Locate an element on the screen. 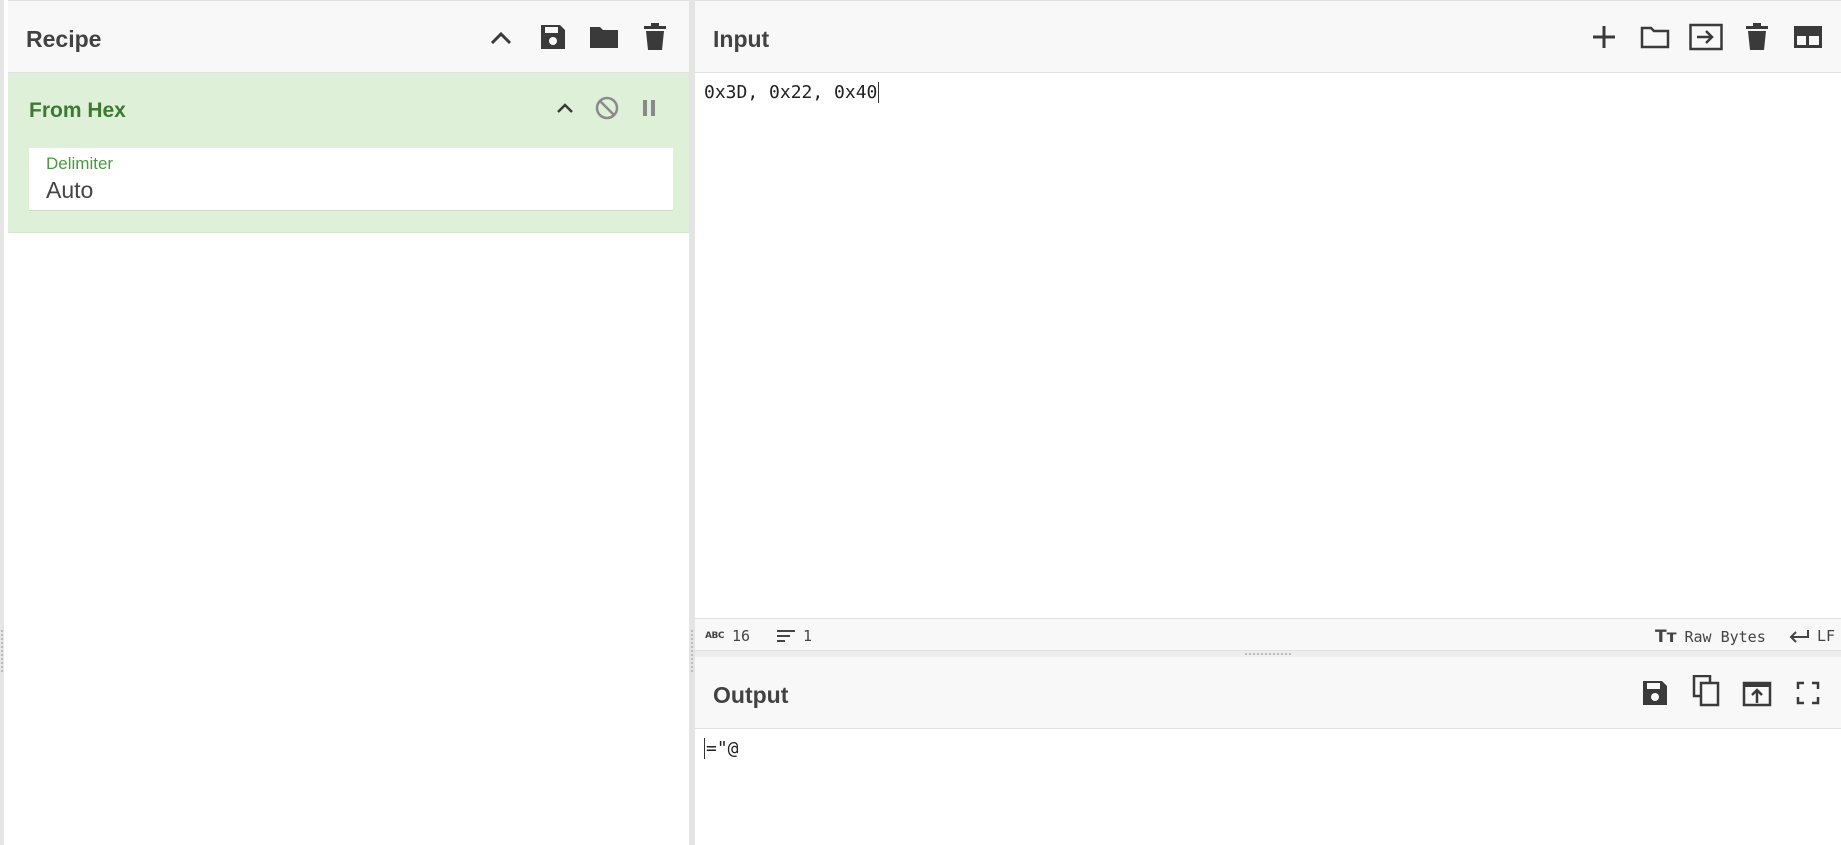 The width and height of the screenshot is (1841, 845). text-size-icon: Tт is located at coordinates (1666, 637).